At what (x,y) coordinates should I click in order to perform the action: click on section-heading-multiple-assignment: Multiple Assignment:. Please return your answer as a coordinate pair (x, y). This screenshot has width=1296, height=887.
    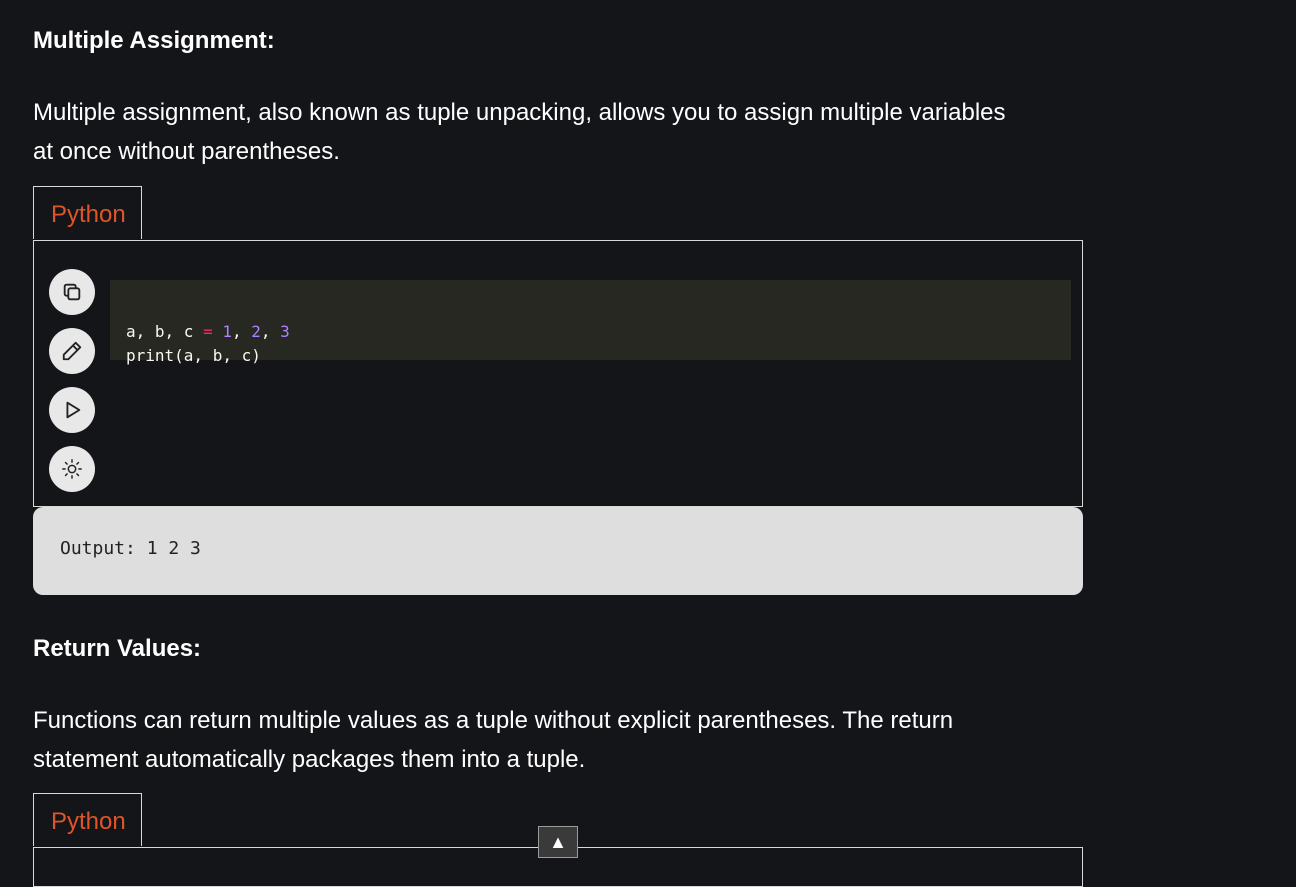
    Looking at the image, I should click on (154, 40).